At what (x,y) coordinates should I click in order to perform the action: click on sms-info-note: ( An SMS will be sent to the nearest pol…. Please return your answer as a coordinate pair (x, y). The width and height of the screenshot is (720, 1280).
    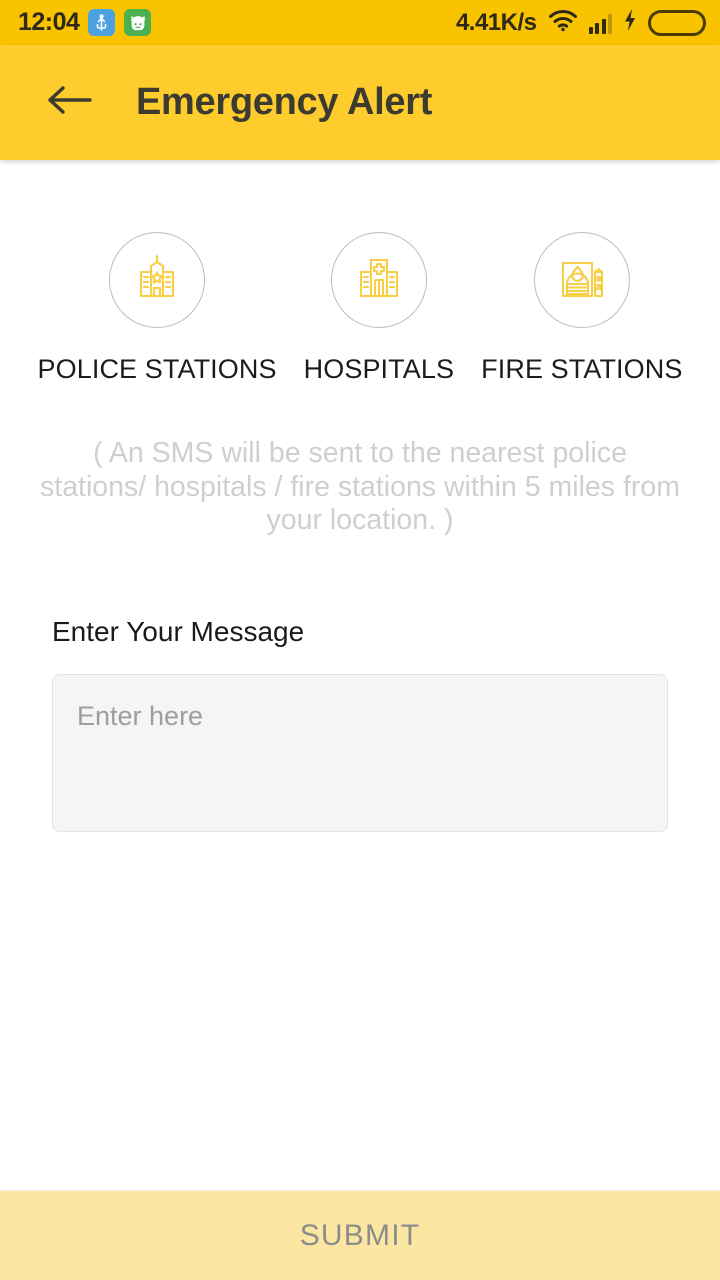
    Looking at the image, I should click on (360, 487).